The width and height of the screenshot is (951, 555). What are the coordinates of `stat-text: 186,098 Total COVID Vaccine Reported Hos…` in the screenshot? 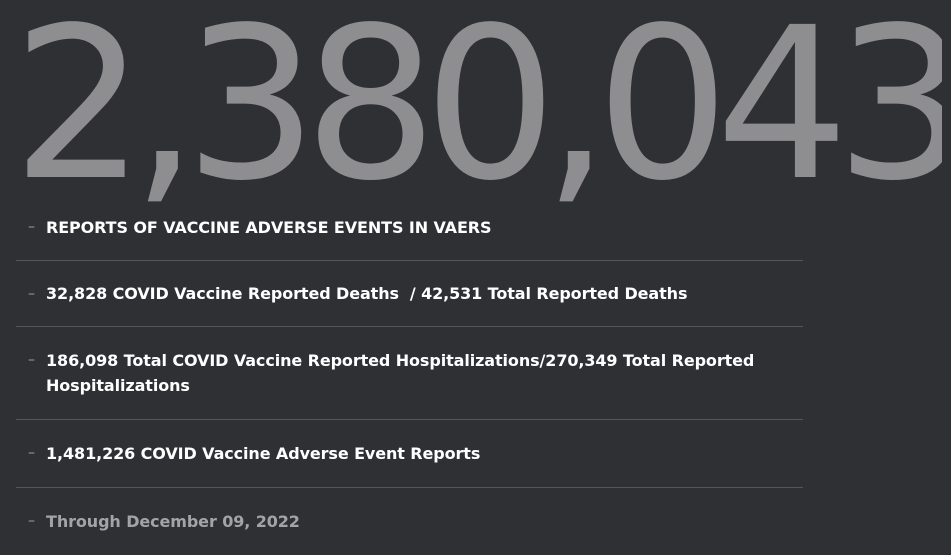 It's located at (400, 373).